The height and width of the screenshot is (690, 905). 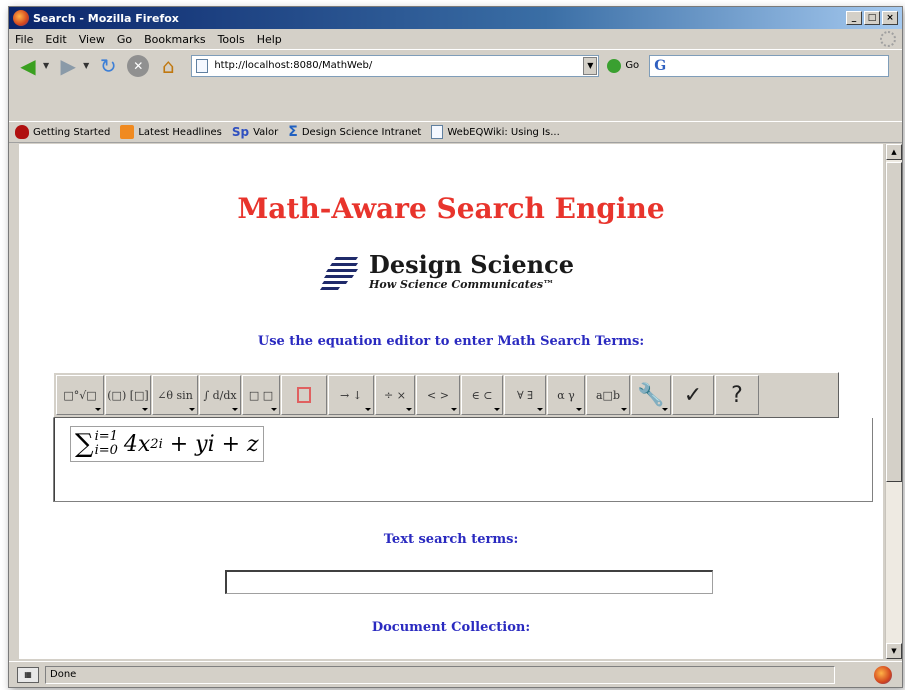 What do you see at coordinates (127, 132) in the screenshot?
I see `rss-icon` at bounding box center [127, 132].